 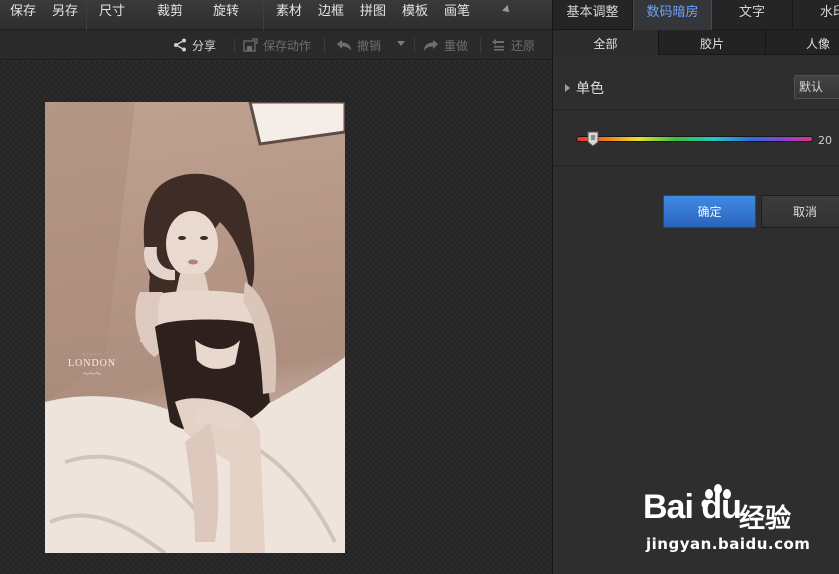 What do you see at coordinates (112, 15) in the screenshot?
I see `menu-size: 尺寸` at bounding box center [112, 15].